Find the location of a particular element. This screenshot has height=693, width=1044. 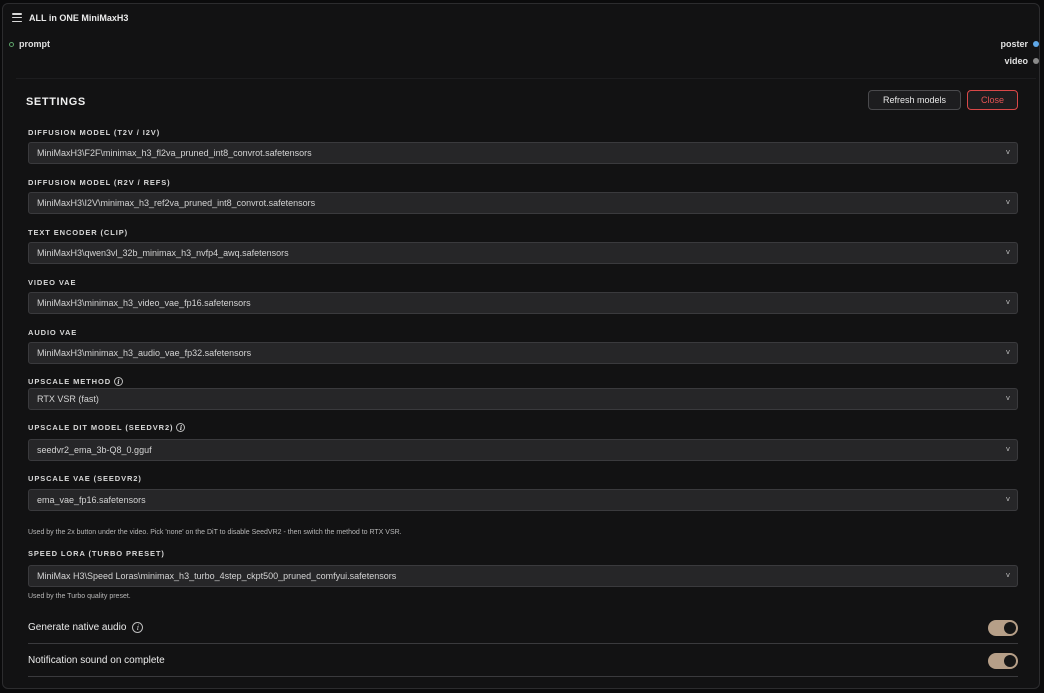

field-label: UPSCALE VAE (SEEDVR2) is located at coordinates (85, 478).